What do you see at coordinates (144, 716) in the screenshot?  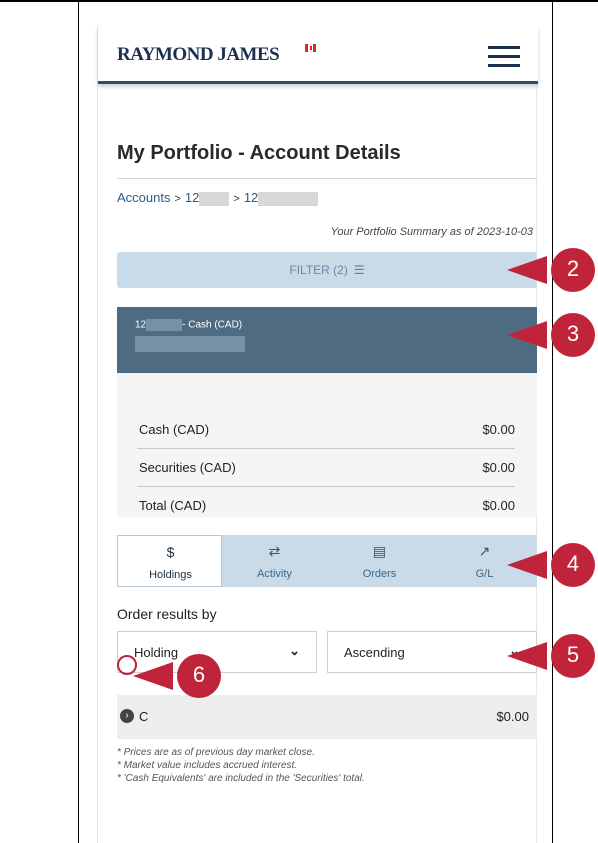 I see `holding-name: C` at bounding box center [144, 716].